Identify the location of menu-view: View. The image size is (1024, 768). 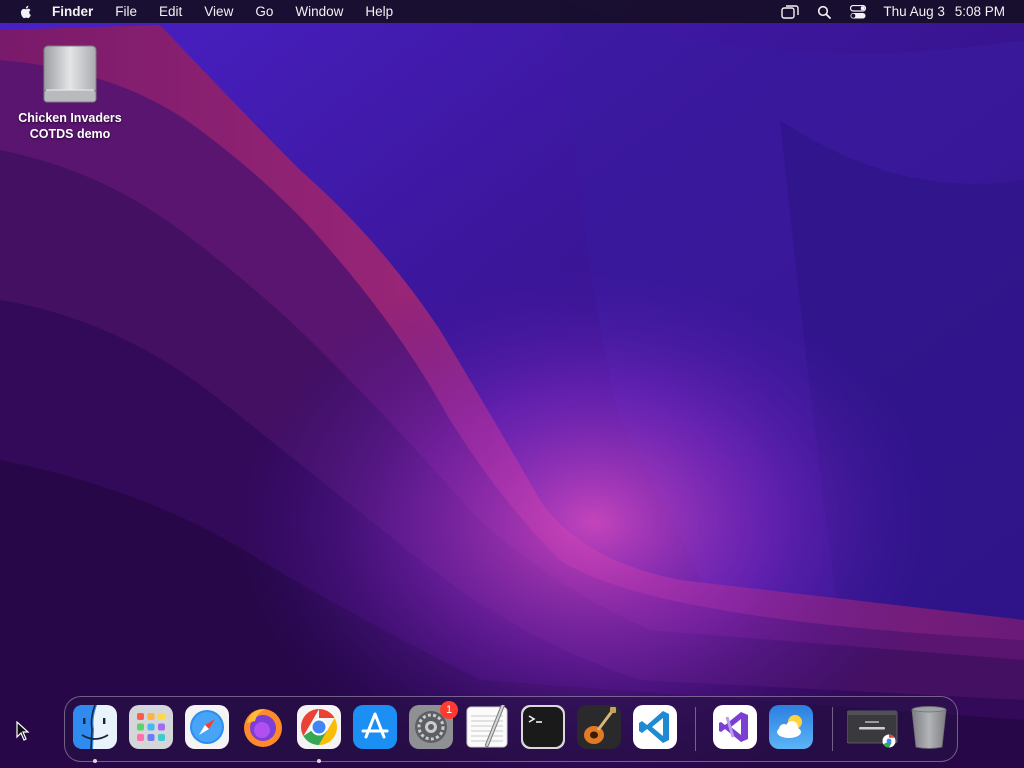
(218, 11).